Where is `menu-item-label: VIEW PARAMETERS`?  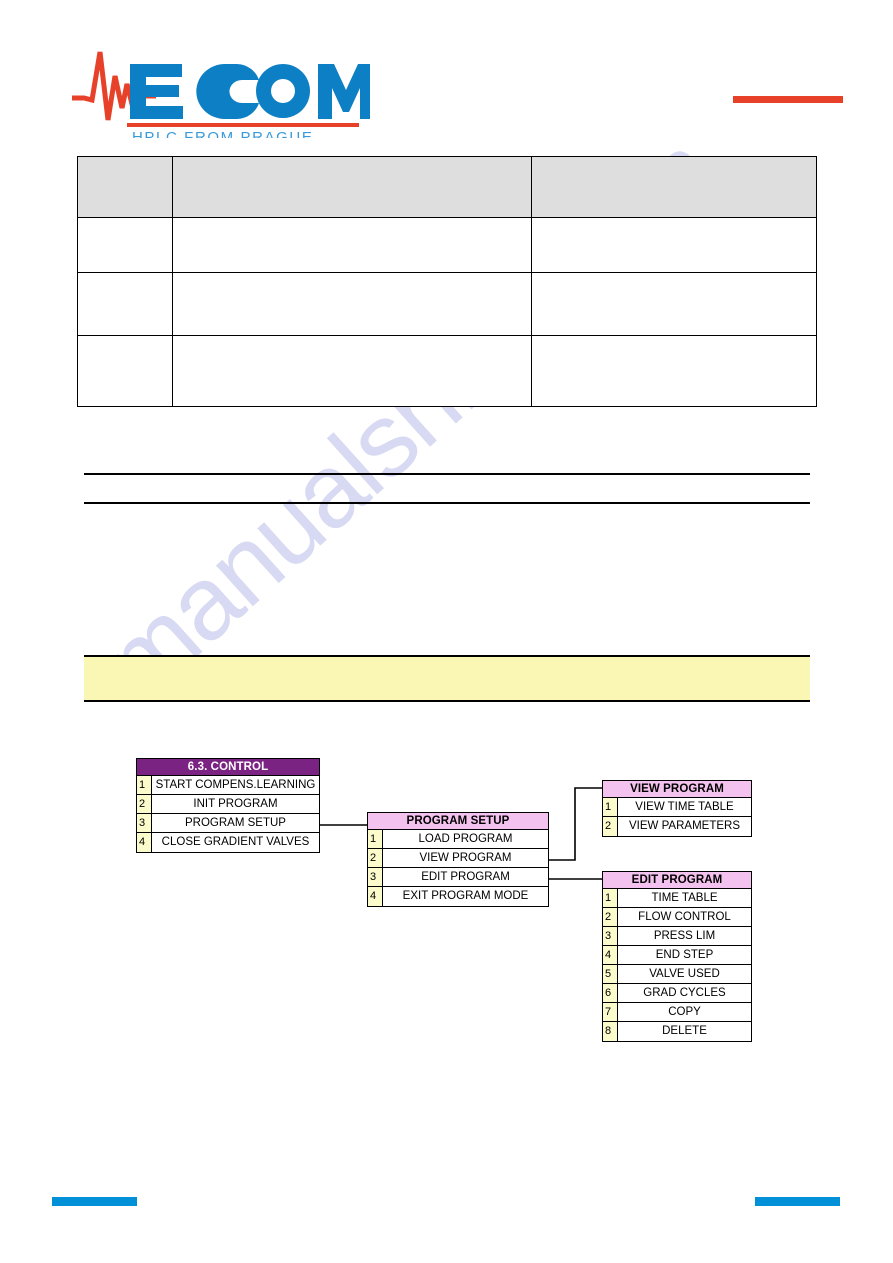
menu-item-label: VIEW PARAMETERS is located at coordinates (684, 826).